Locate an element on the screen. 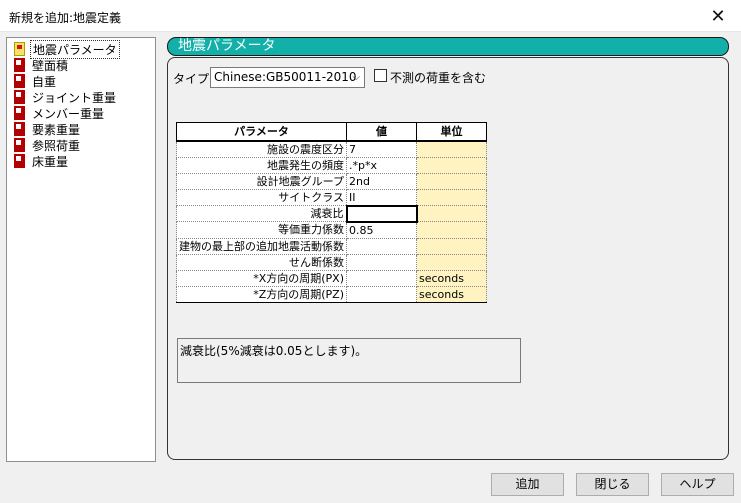  table-row: *X方向の周期(PX) seconds is located at coordinates (331, 278).